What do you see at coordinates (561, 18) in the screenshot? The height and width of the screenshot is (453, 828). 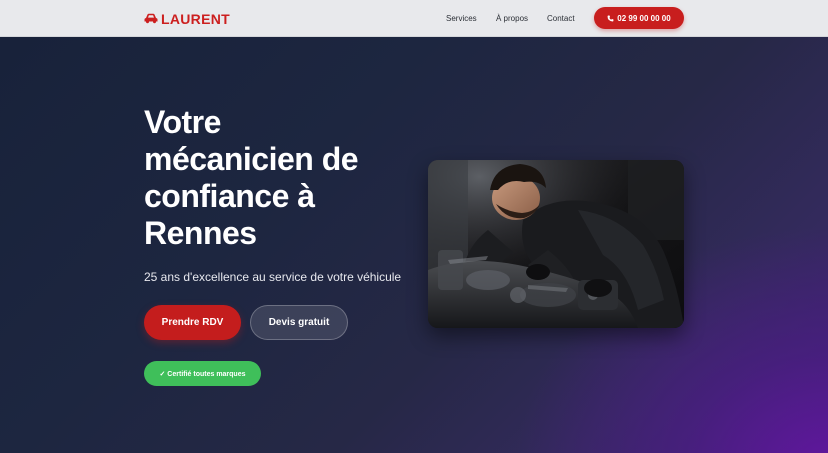 I see `nav-link-contact: Contact` at bounding box center [561, 18].